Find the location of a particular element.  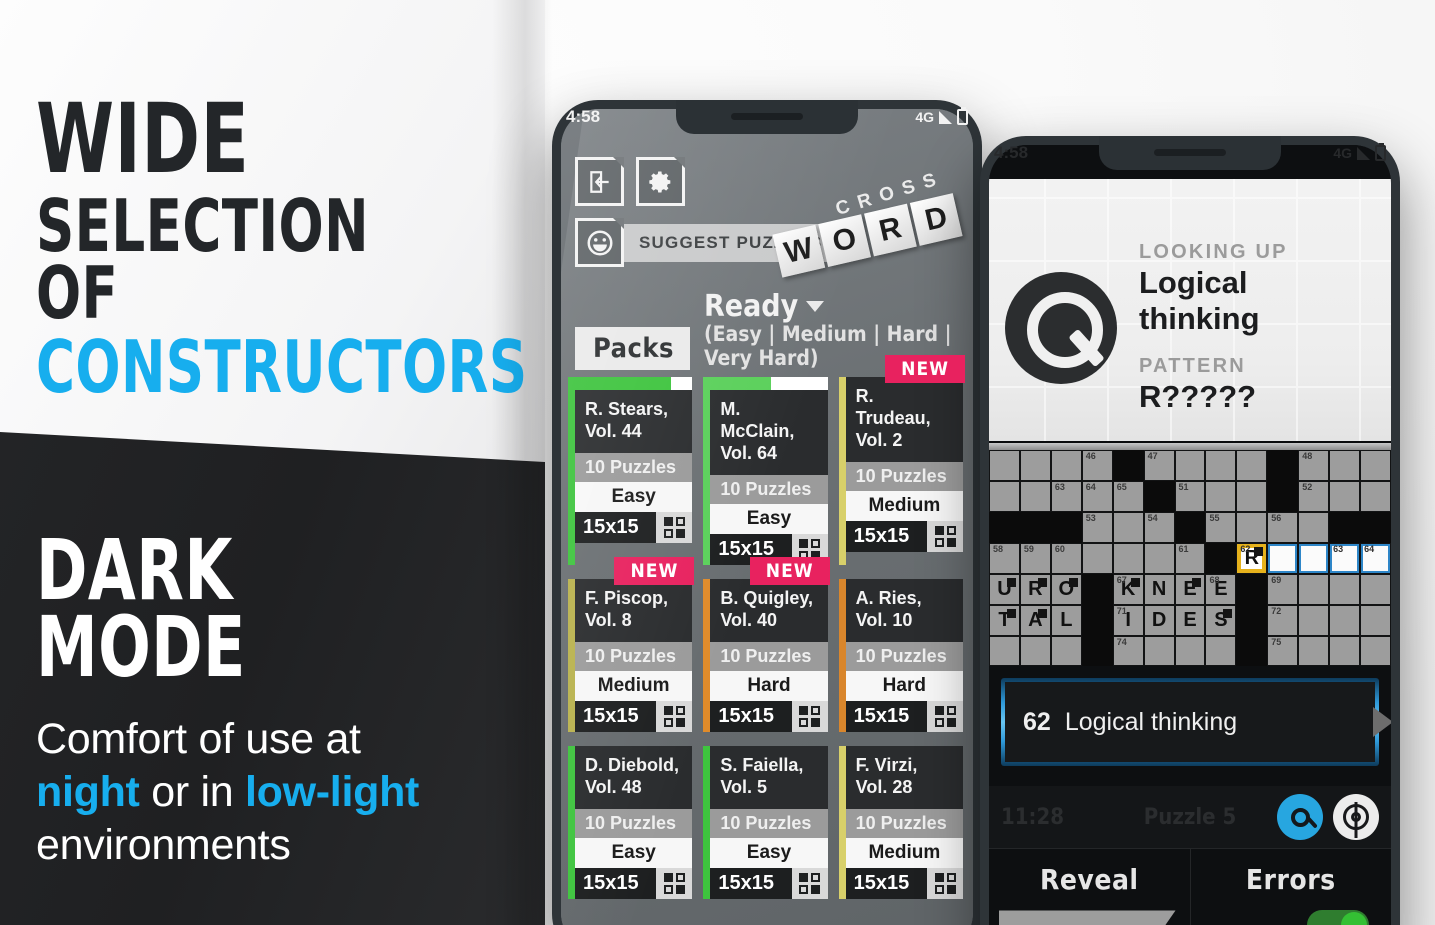

grid-cell: 55 is located at coordinates (1221, 527).